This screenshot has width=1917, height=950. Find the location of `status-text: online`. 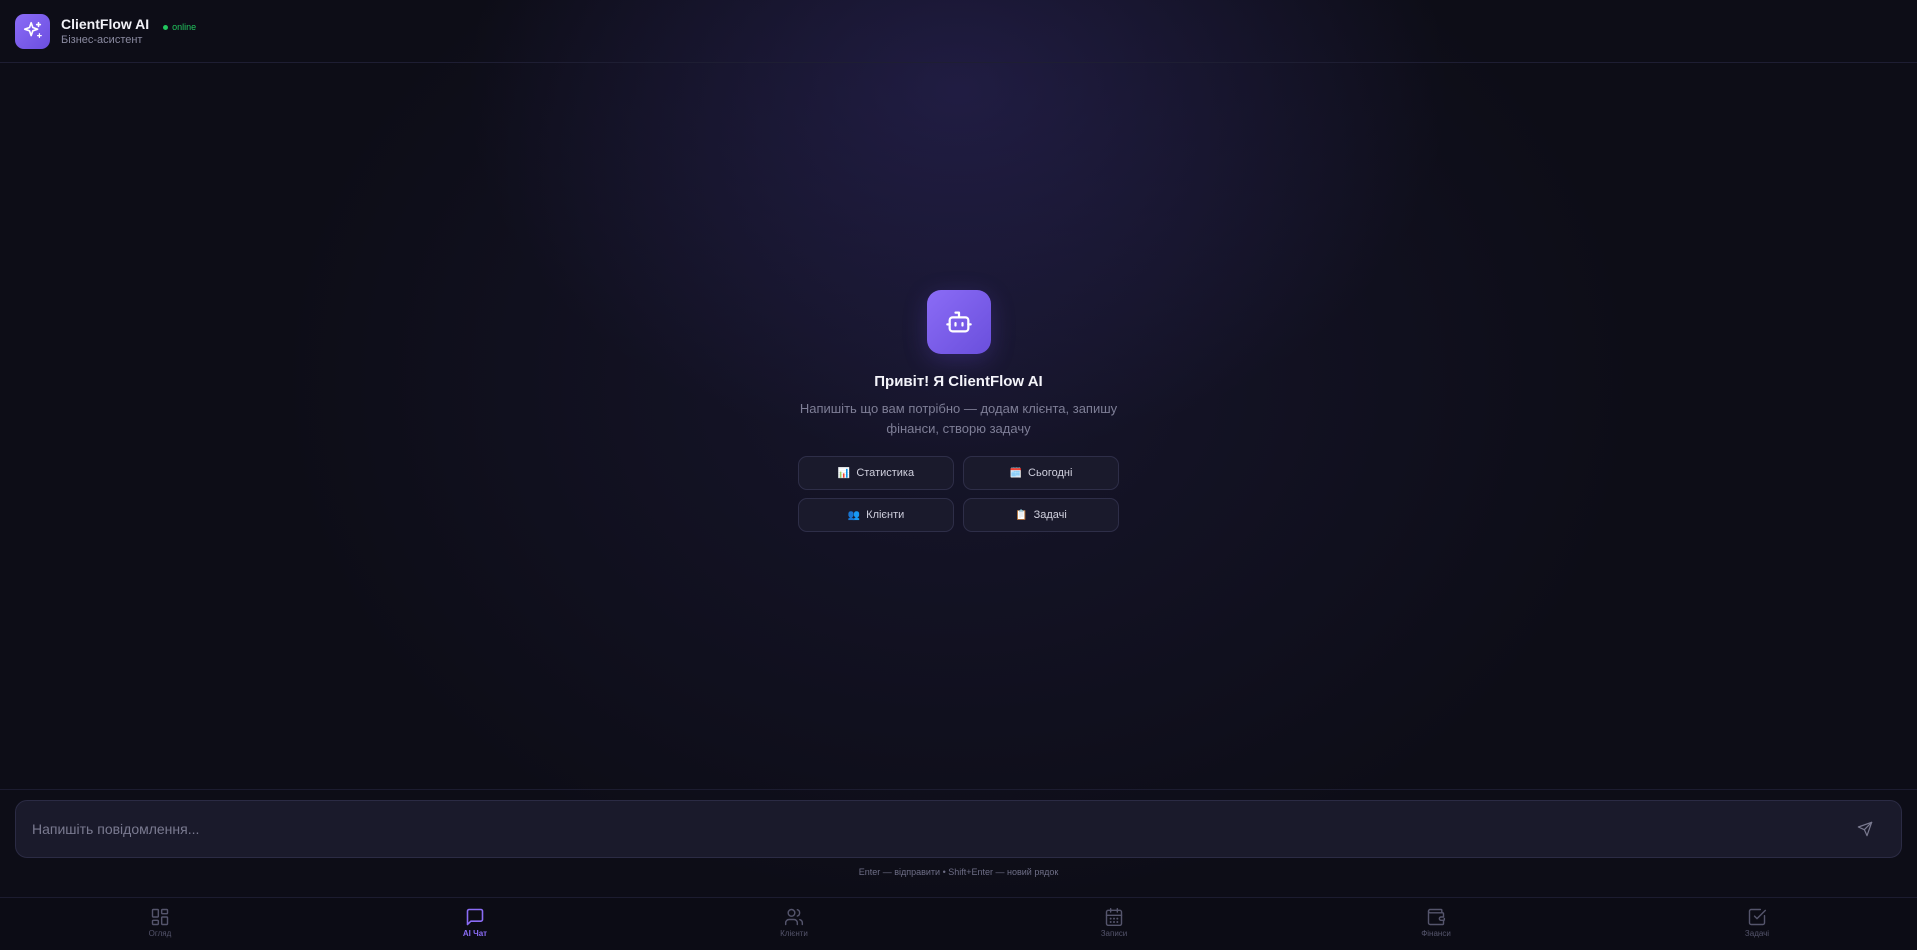

status-text: online is located at coordinates (184, 27).